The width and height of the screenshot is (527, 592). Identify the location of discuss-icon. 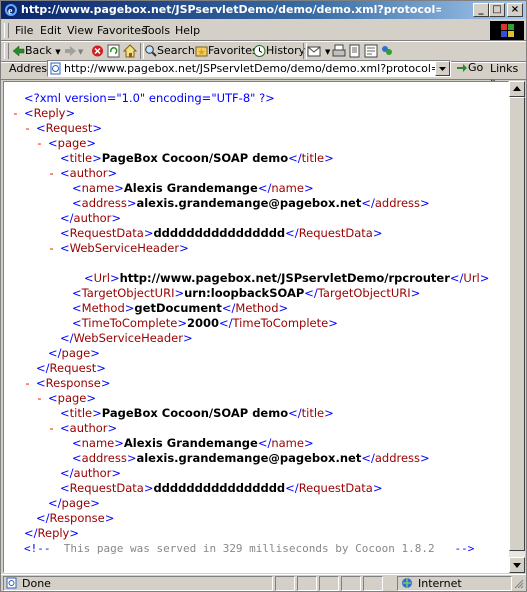
(371, 51).